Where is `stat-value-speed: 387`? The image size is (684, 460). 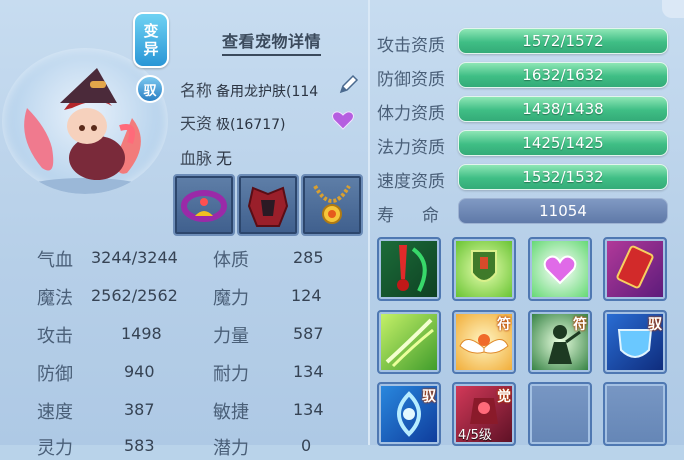
stat-value-speed: 387 is located at coordinates (139, 409).